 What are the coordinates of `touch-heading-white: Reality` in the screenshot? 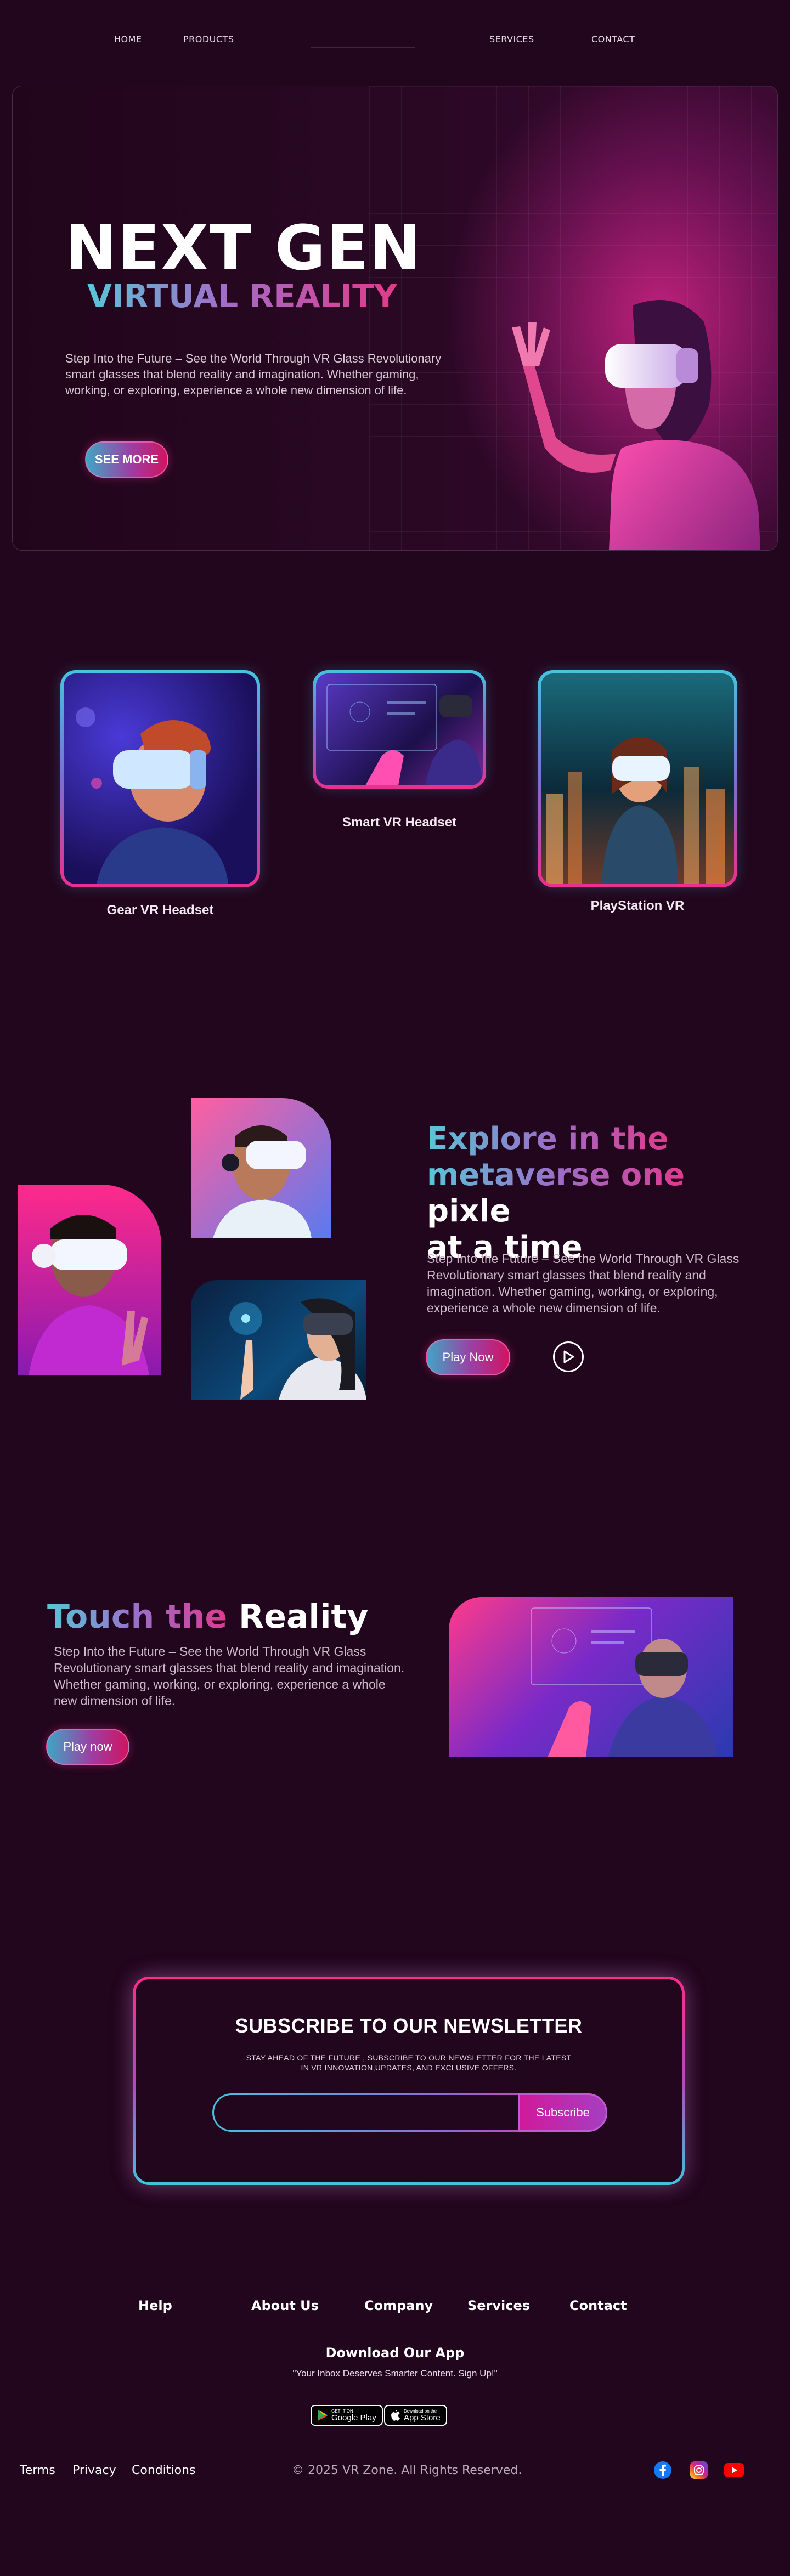 It's located at (298, 1617).